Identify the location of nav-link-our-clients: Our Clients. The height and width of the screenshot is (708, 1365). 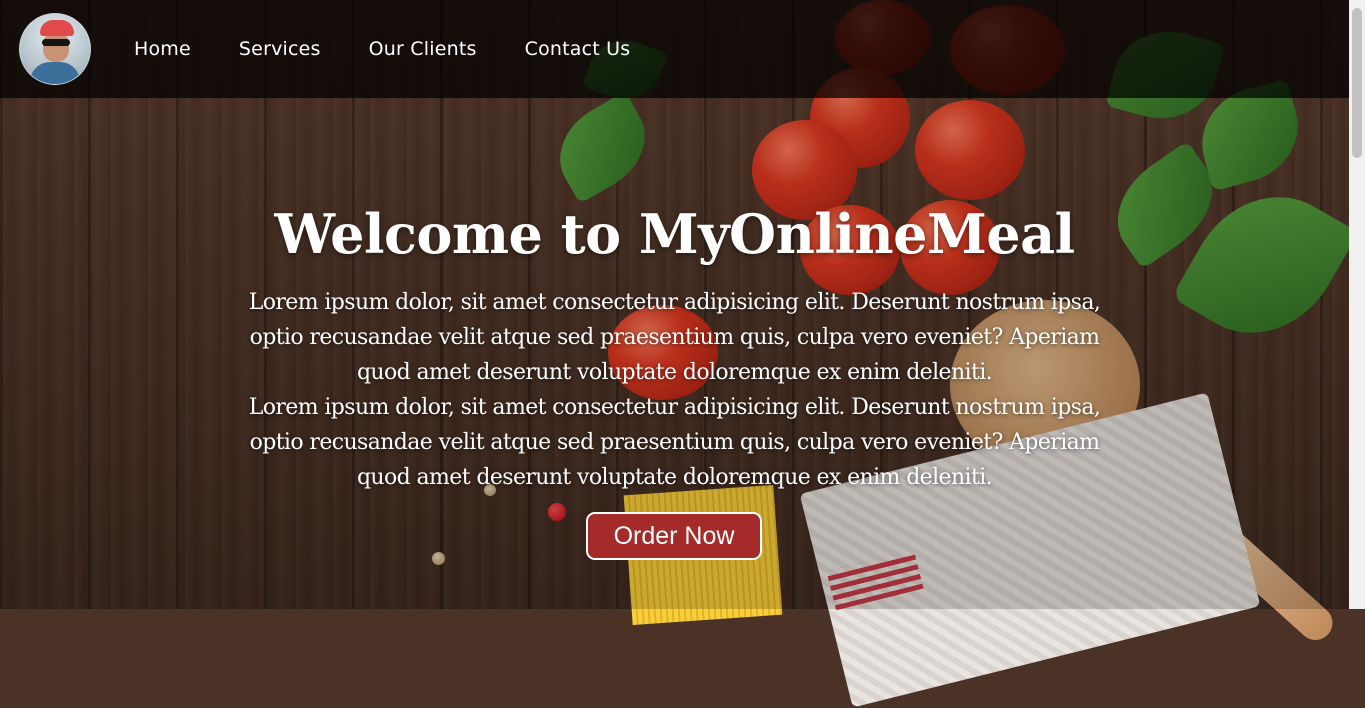
(423, 49).